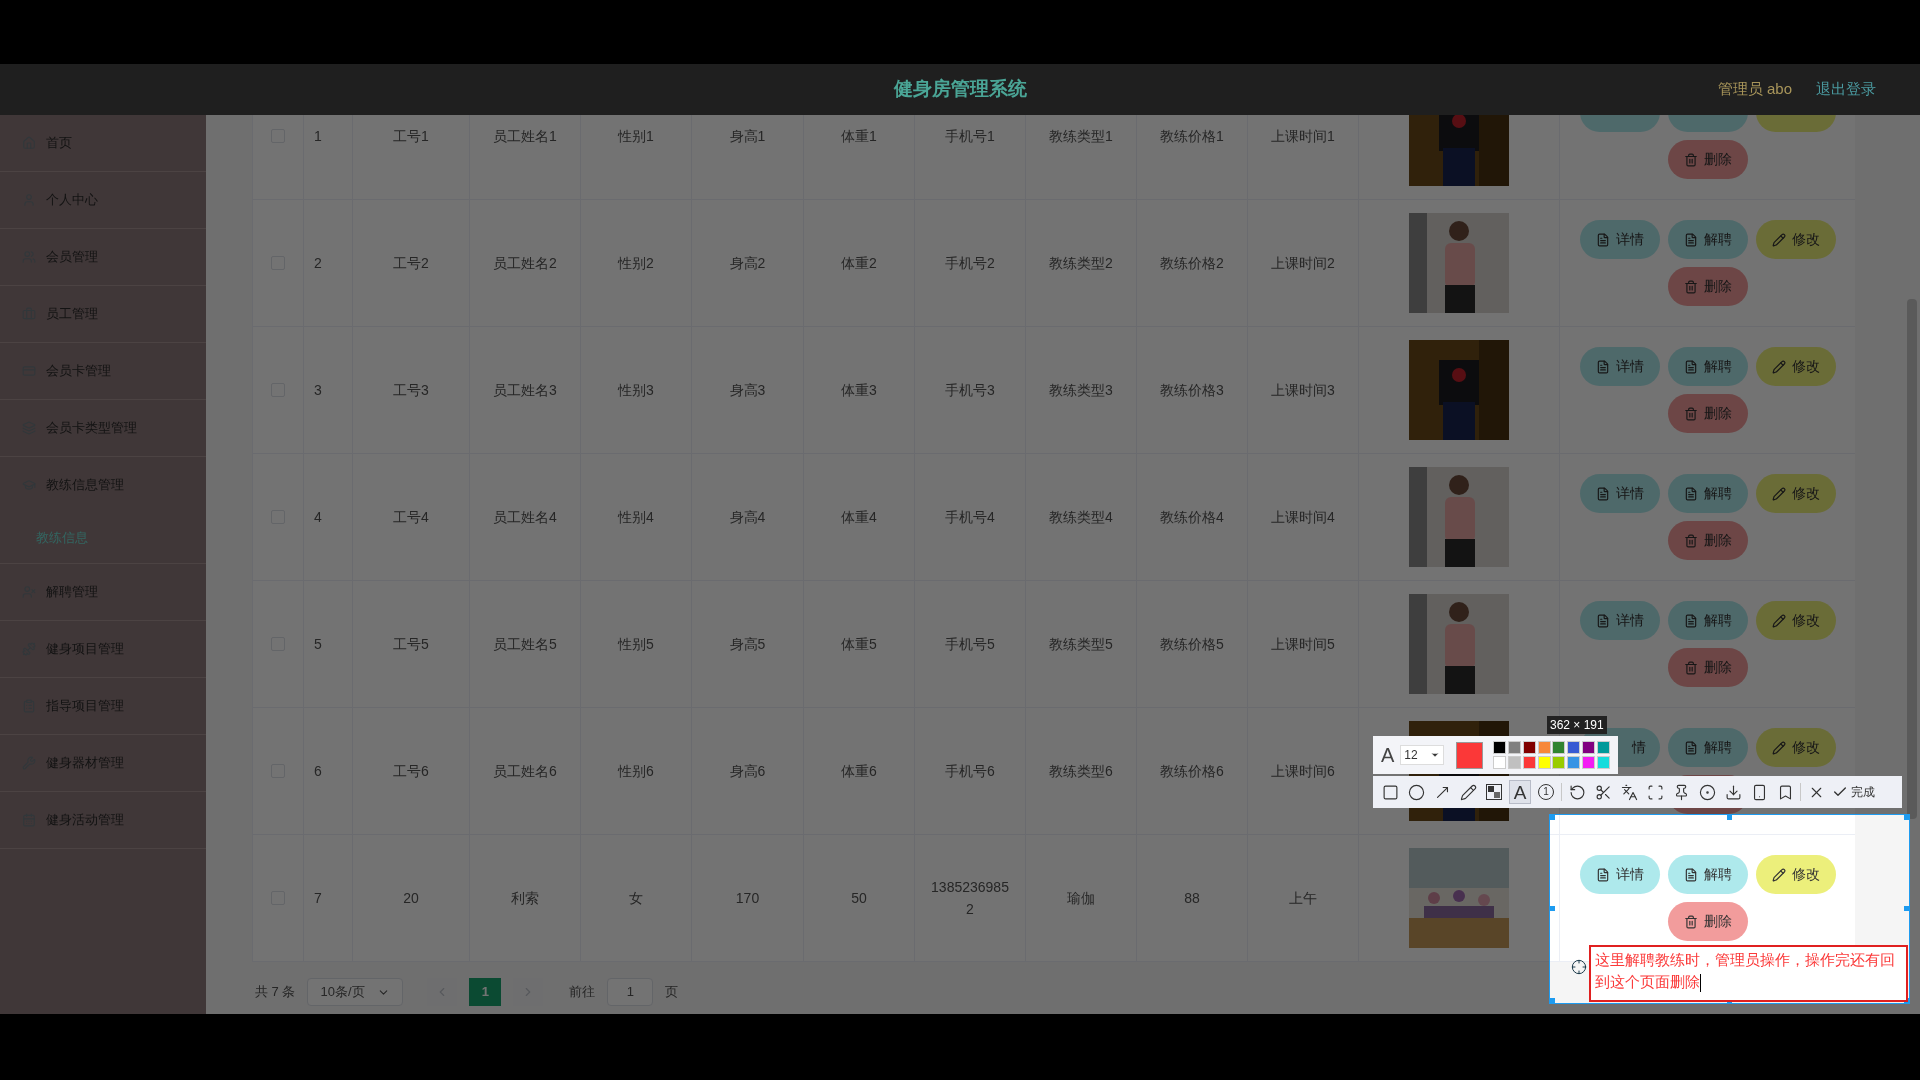  What do you see at coordinates (411, 136) in the screenshot?
I see `table-cell-text: 工号1` at bounding box center [411, 136].